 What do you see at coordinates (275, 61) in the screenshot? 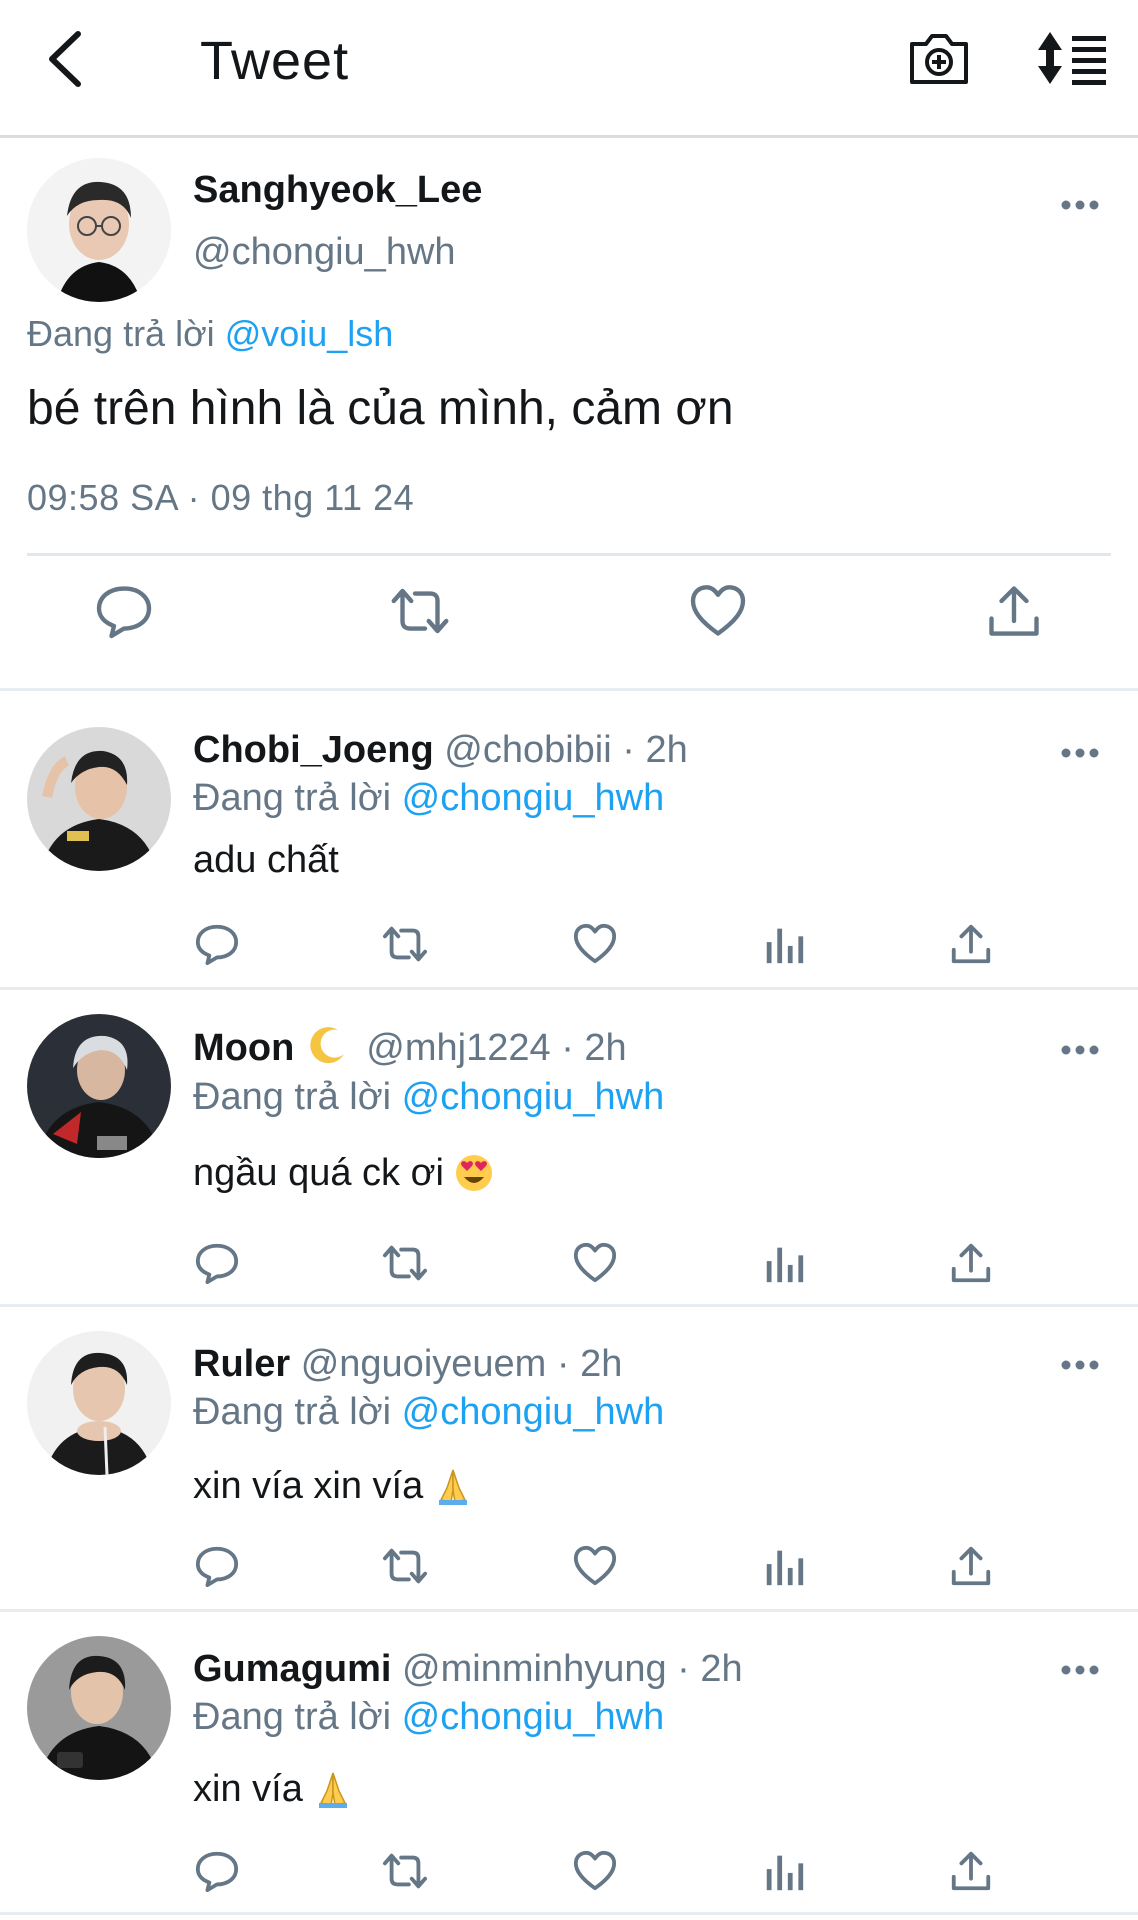
I see `page-title: Tweet` at bounding box center [275, 61].